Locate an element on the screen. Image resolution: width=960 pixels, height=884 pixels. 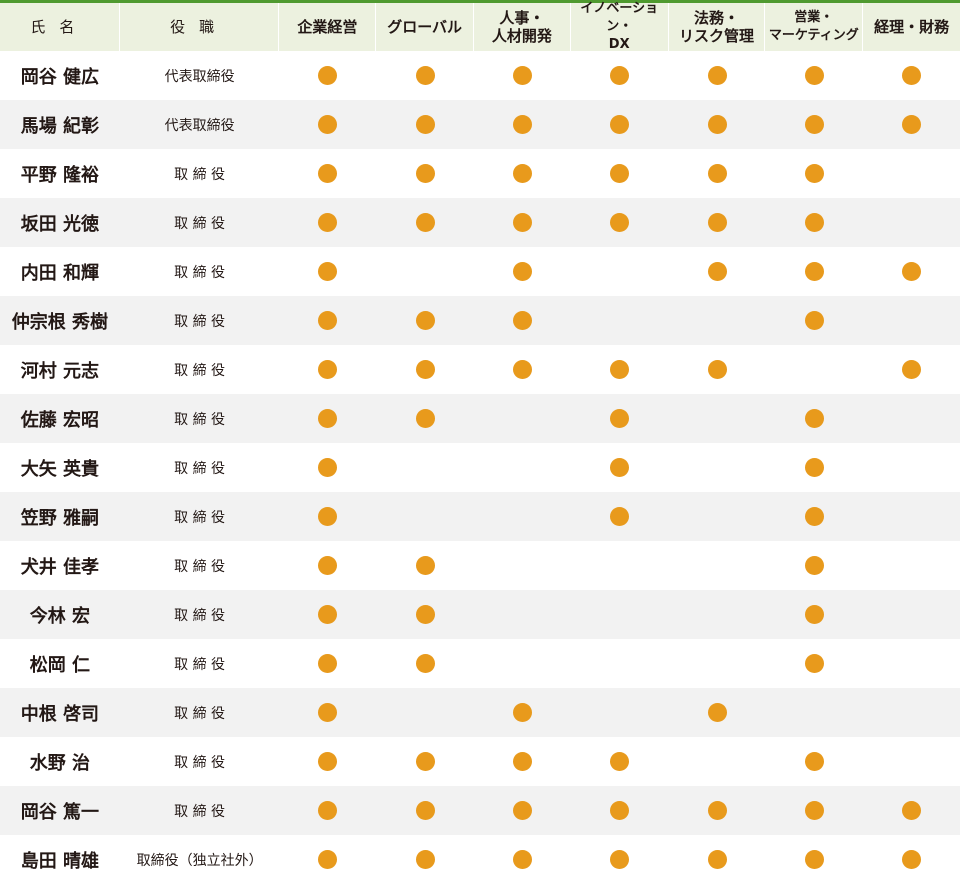
table-row: 内田 和輝 取 締 役 is located at coordinates (480, 271).